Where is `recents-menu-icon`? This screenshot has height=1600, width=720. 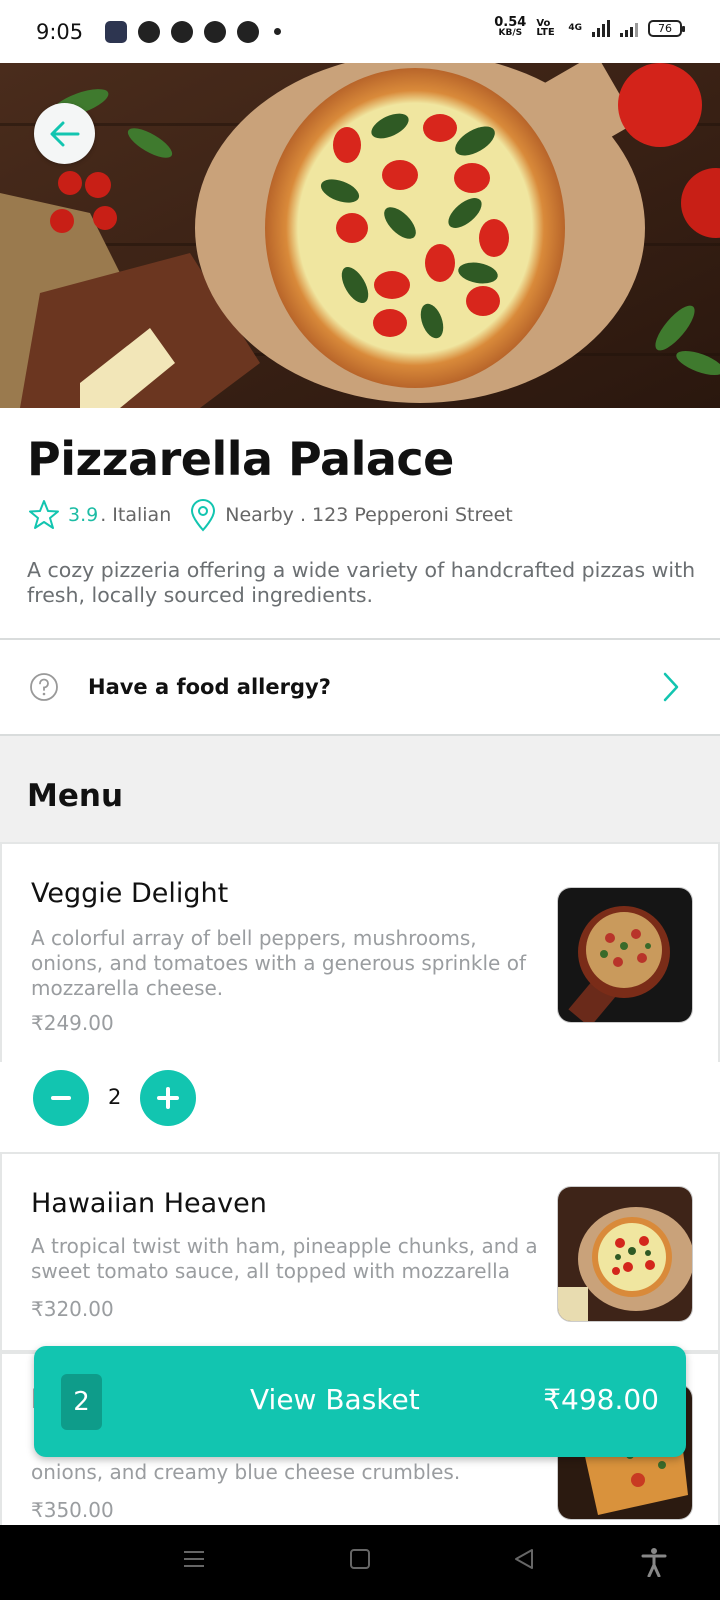 recents-menu-icon is located at coordinates (194, 1559).